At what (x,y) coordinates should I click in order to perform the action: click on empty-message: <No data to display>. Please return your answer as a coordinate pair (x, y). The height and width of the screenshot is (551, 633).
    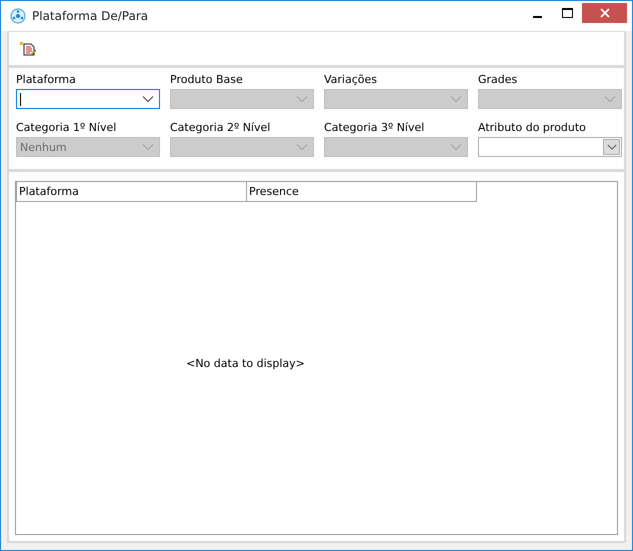
    Looking at the image, I should click on (245, 363).